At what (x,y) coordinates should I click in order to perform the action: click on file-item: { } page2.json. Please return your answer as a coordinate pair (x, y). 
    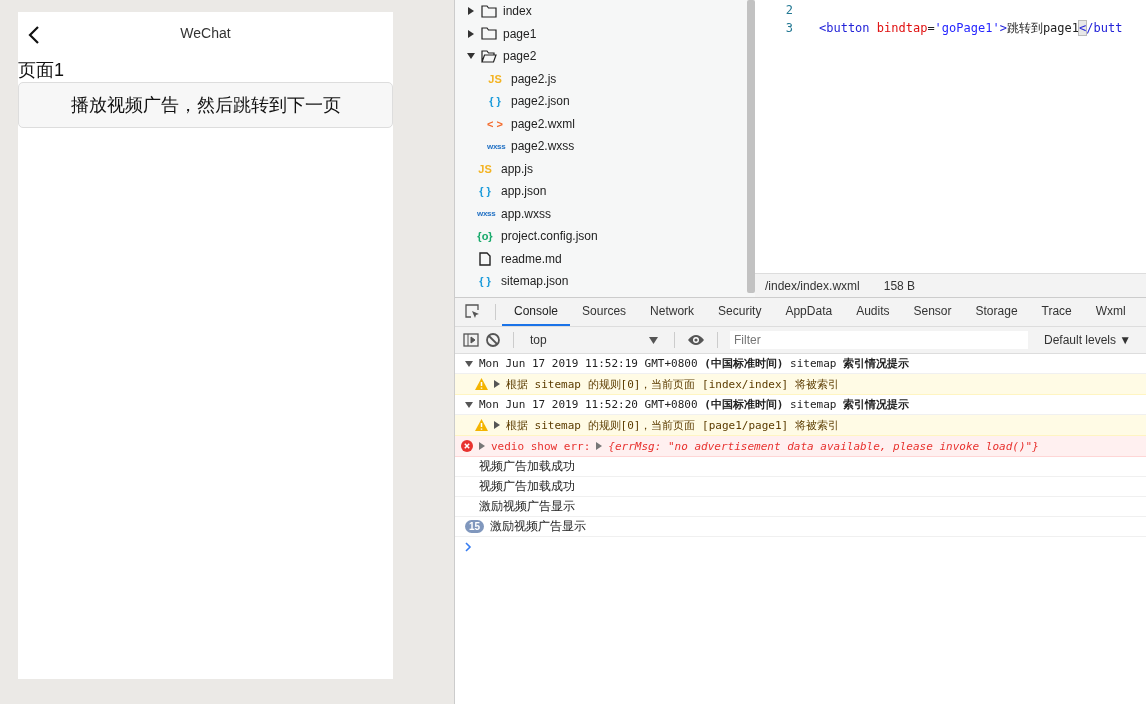
    Looking at the image, I should click on (601, 101).